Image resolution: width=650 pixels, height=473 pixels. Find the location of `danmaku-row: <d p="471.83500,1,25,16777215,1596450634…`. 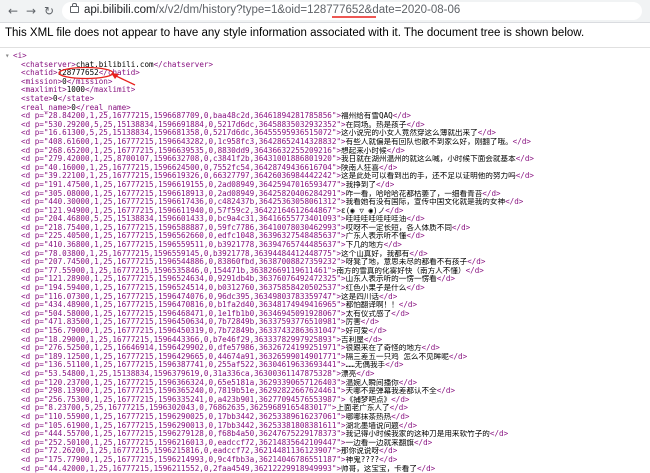

danmaku-row: <d p="471.83500,1,25,16777215,1596450634… is located at coordinates (325, 322).